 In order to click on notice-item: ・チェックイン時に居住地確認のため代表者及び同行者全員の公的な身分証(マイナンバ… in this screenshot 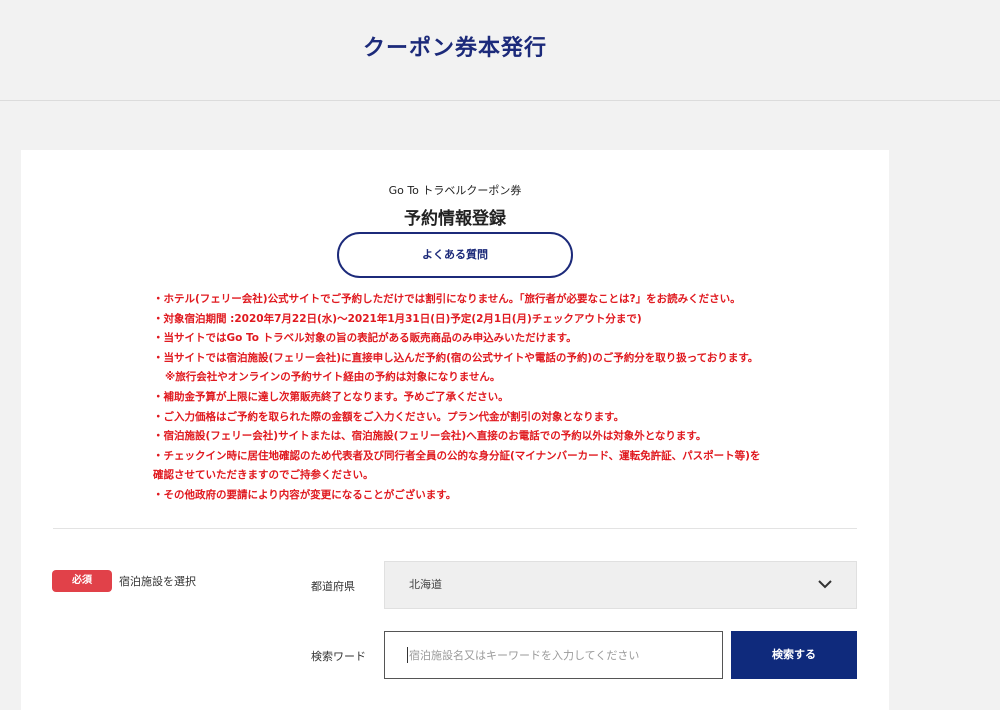, I will do `click(457, 455)`.